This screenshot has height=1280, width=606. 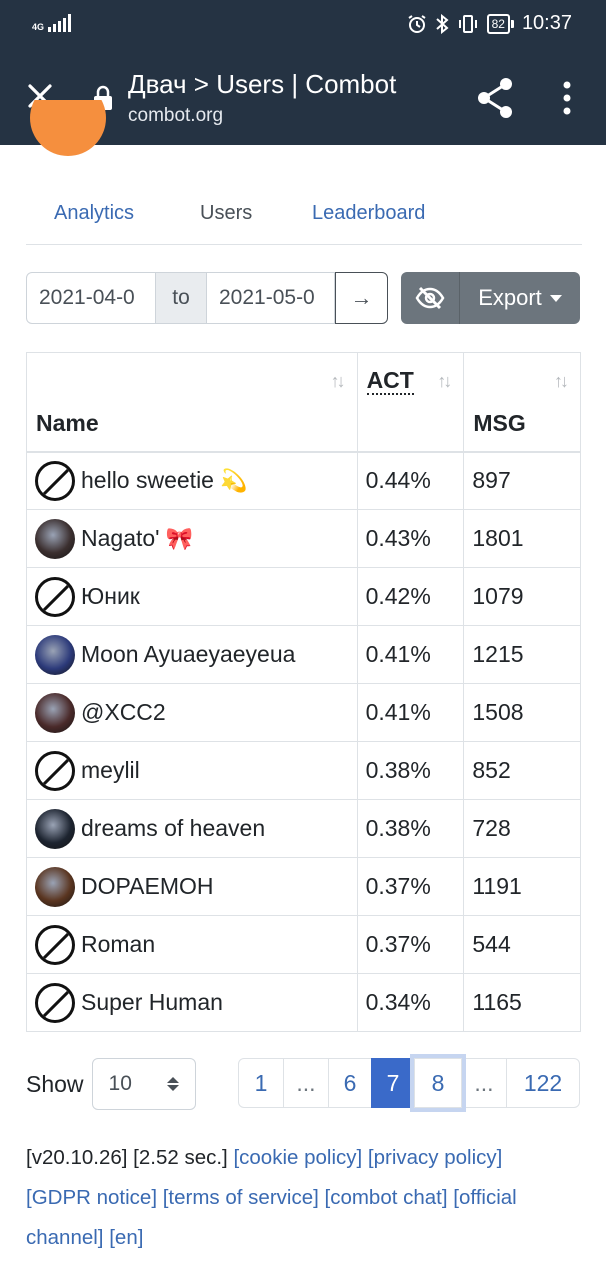 What do you see at coordinates (60, 23) in the screenshot?
I see `signal-icon` at bounding box center [60, 23].